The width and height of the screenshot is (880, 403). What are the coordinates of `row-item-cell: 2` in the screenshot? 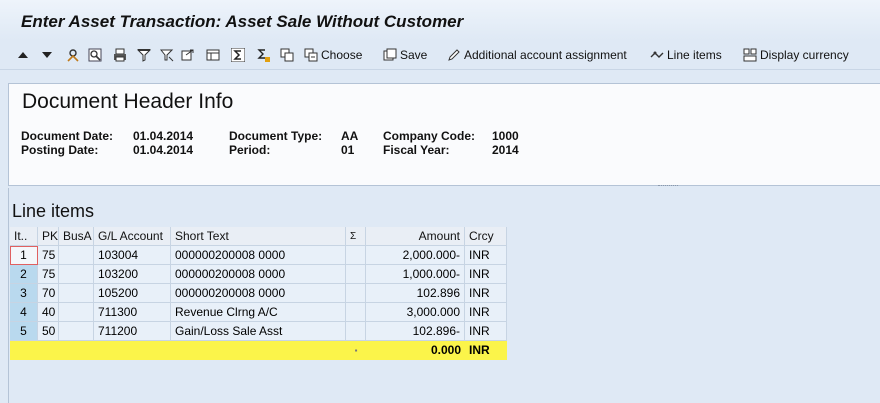 It's located at (24, 274).